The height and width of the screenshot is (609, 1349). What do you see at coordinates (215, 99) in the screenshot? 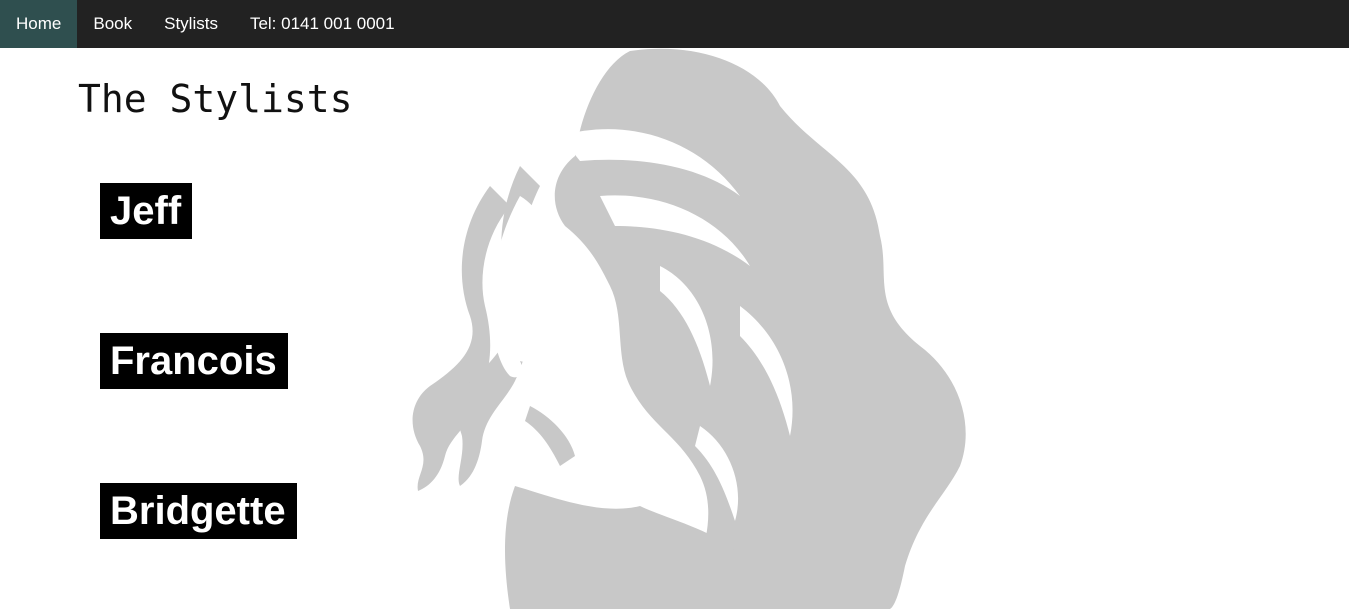
I see `page-title: The Stylists` at bounding box center [215, 99].